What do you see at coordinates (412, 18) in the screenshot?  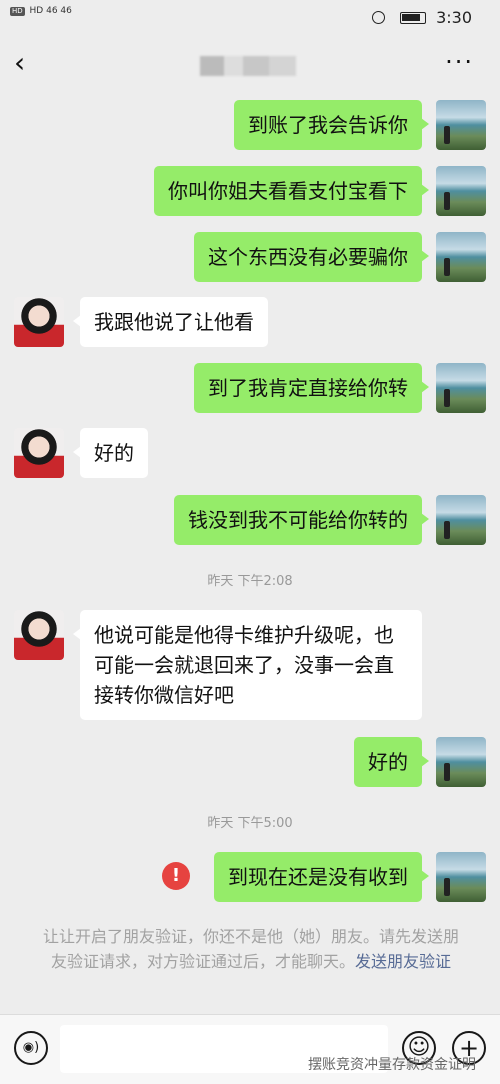 I see `battery-icon` at bounding box center [412, 18].